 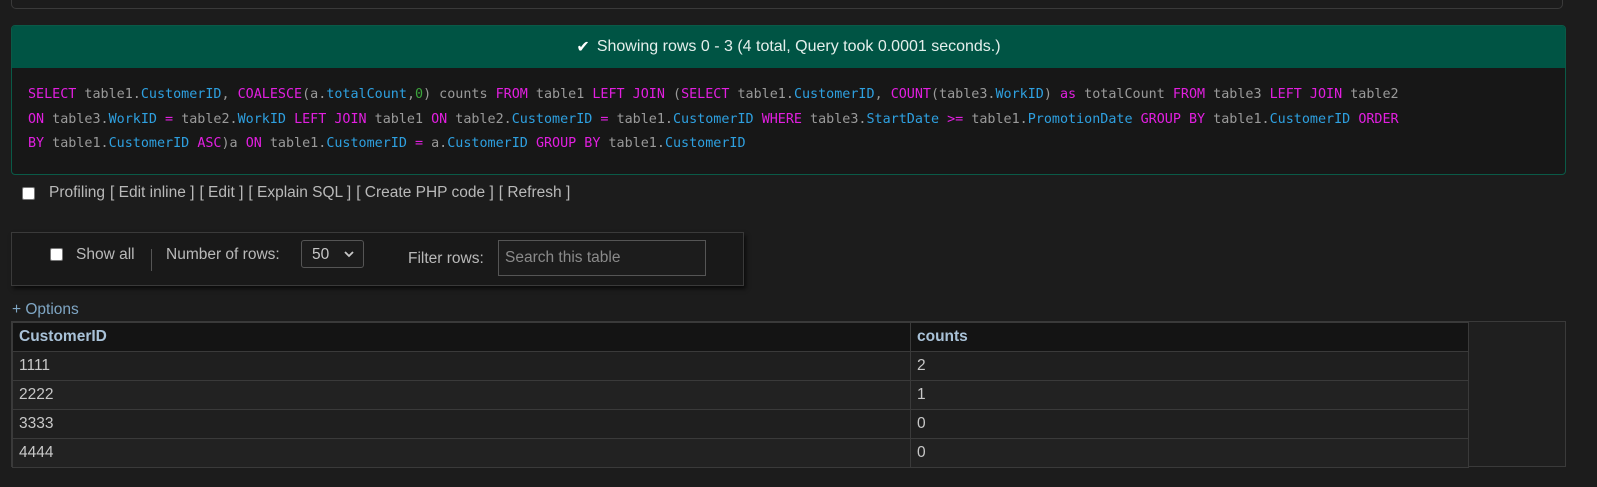 I want to click on sql-token: )a, so click(x=233, y=143).